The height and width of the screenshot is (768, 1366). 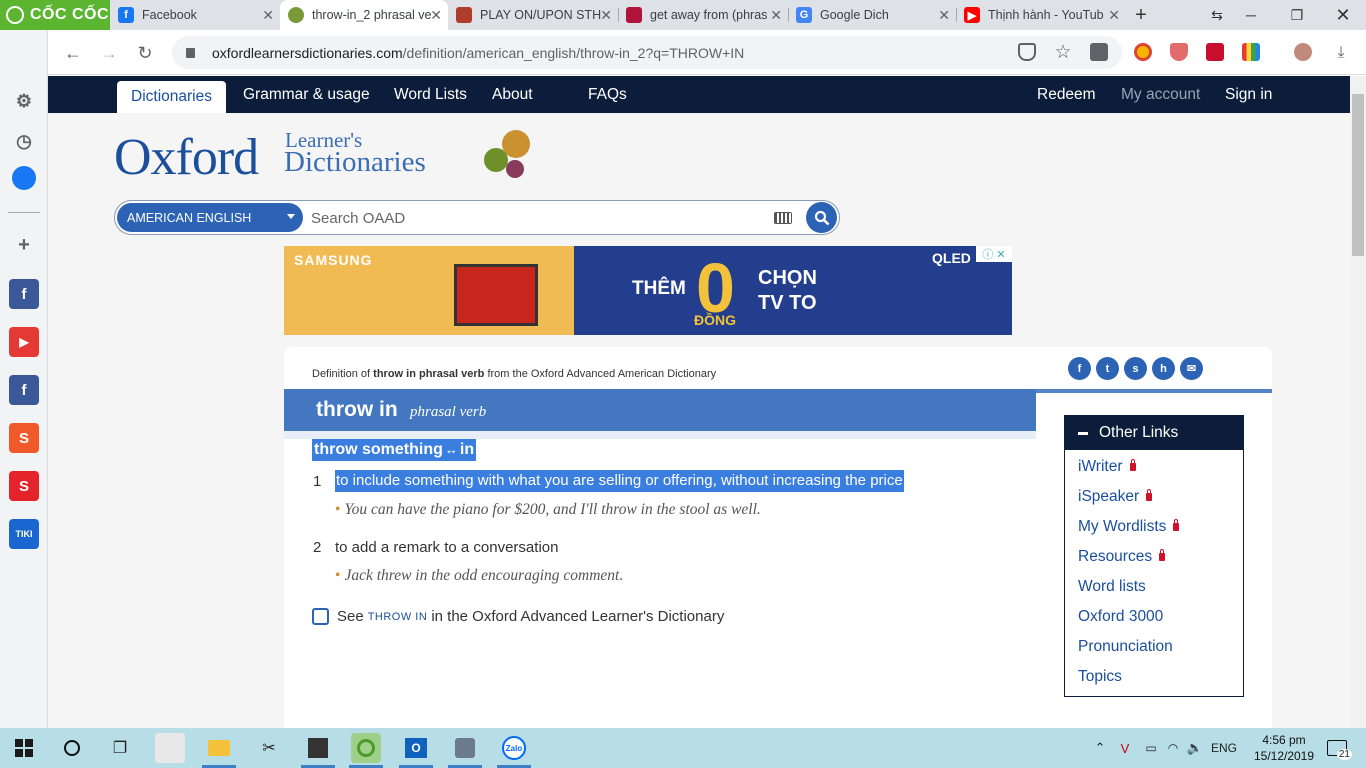 I want to click on def-of-prefix: Definition of, so click(x=343, y=374).